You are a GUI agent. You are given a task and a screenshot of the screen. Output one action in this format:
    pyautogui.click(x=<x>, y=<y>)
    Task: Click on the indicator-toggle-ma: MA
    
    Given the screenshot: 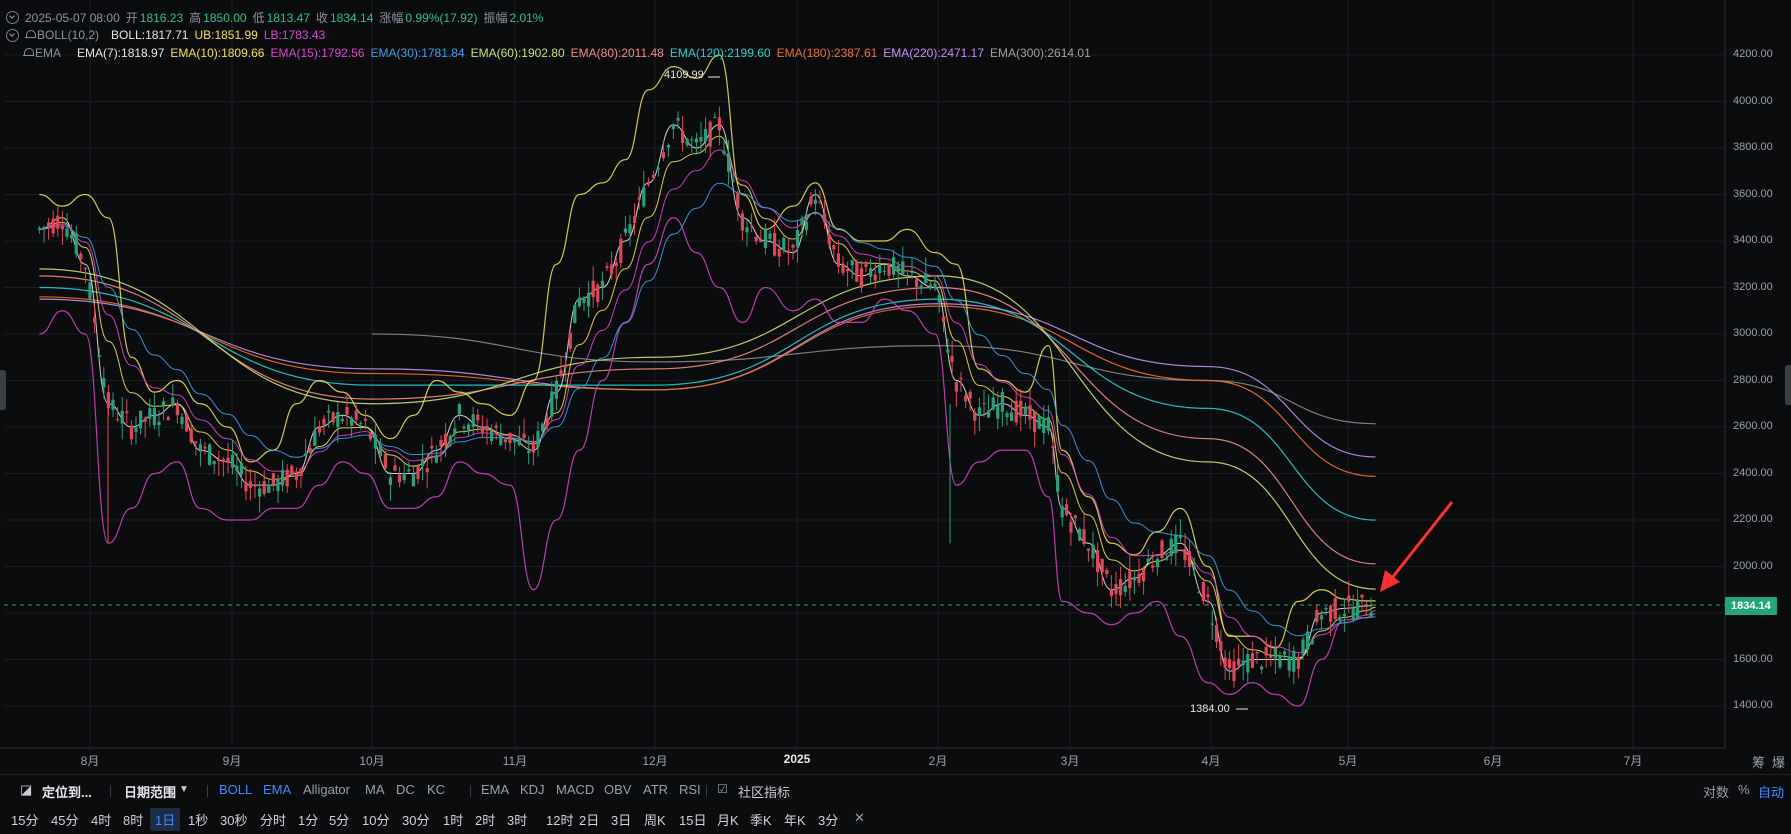 What is the action you would take?
    pyautogui.click(x=375, y=789)
    